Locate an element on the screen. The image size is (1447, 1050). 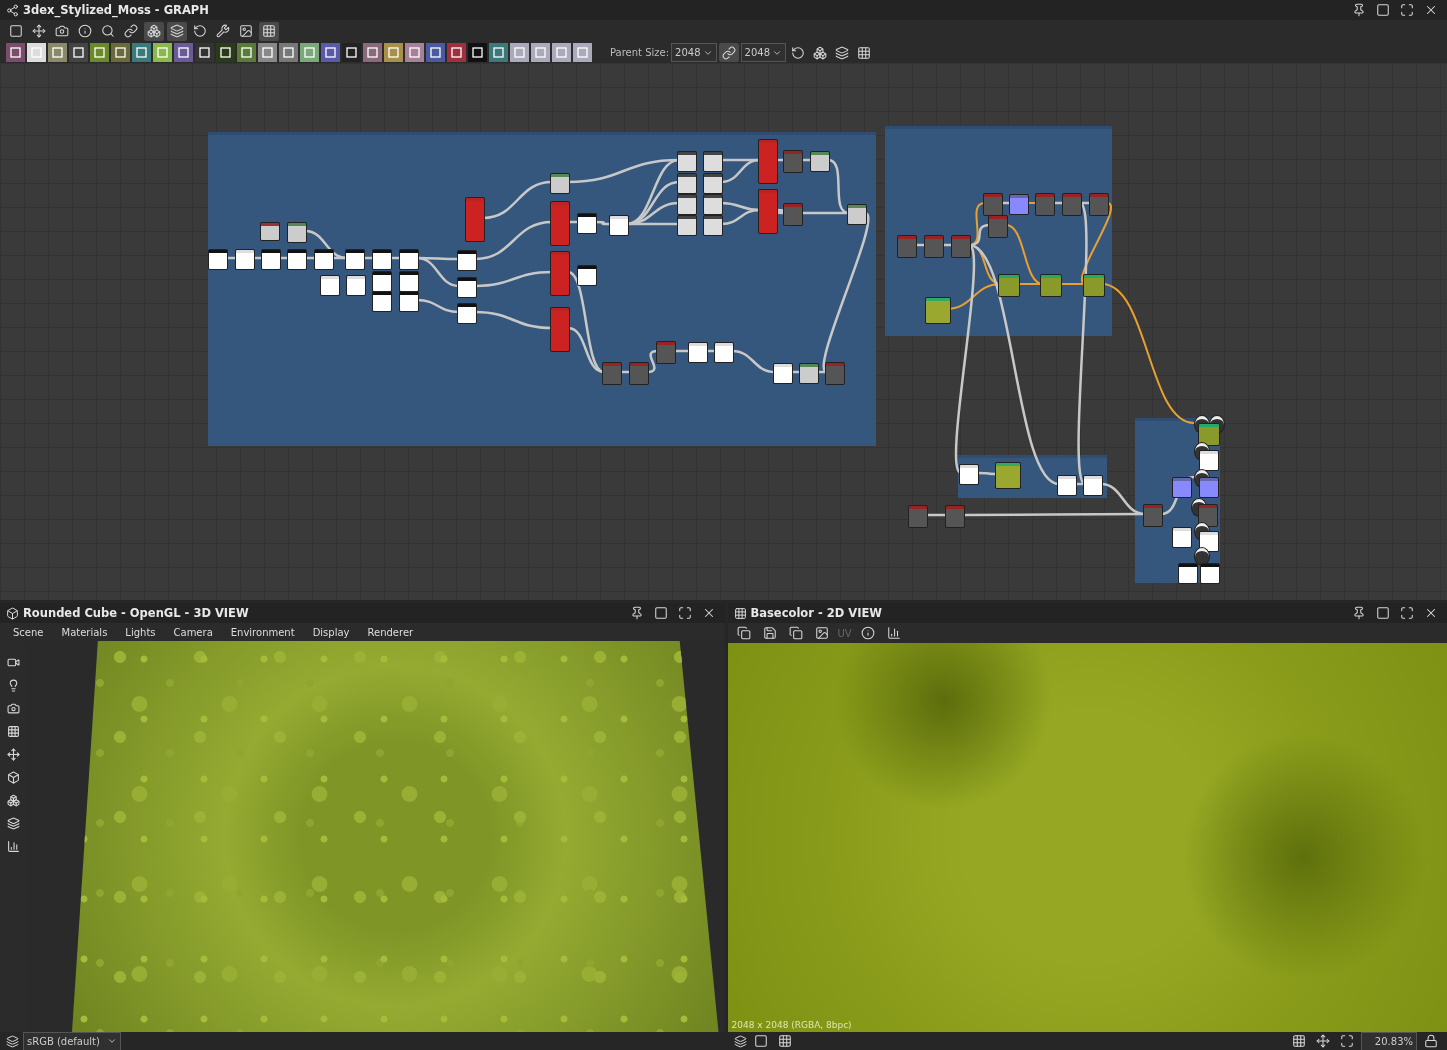
menu-item: Renderer is located at coordinates (390, 632).